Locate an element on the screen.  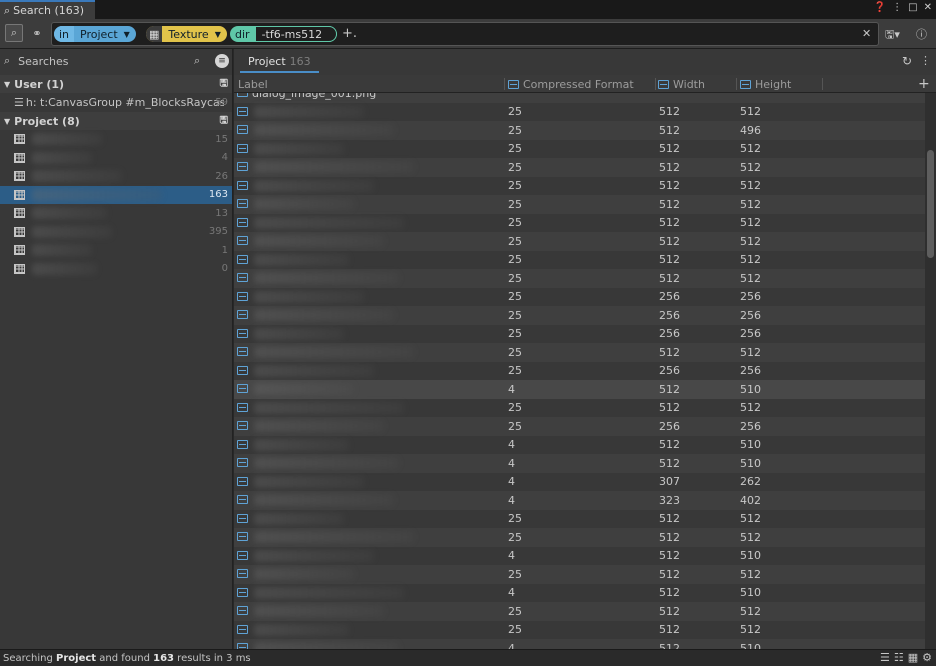
project-search-item: 395 is located at coordinates (116, 232).